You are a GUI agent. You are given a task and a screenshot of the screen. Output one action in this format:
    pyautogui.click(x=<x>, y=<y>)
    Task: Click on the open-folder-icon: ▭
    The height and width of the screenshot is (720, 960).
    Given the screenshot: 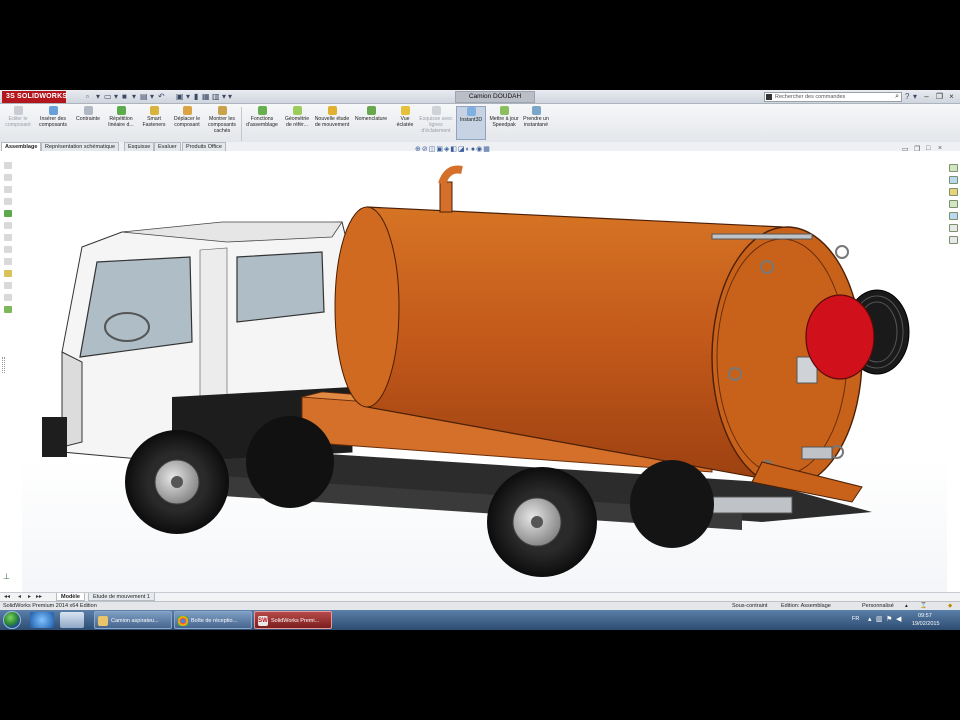 What is the action you would take?
    pyautogui.click(x=108, y=97)
    